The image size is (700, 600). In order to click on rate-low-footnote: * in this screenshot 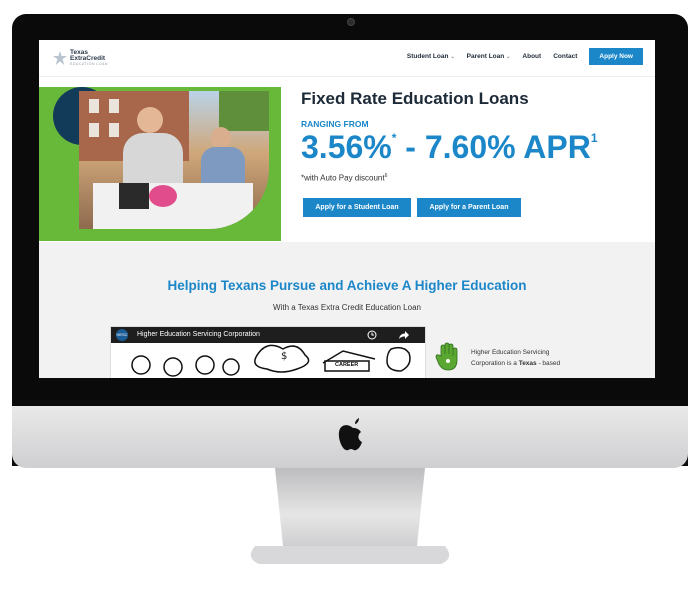, I will do `click(394, 138)`.